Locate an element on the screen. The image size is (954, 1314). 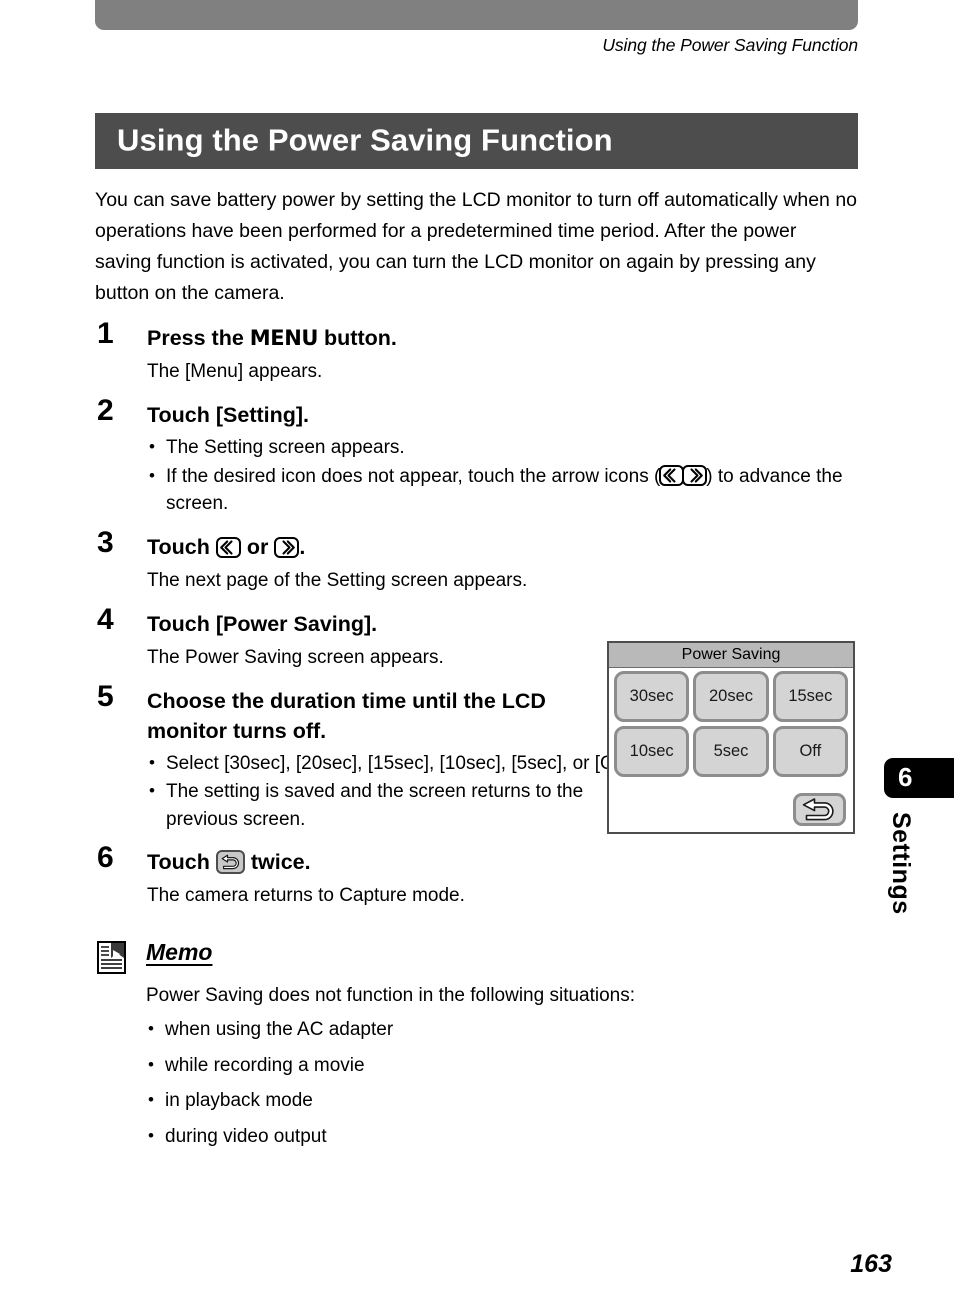
step-heading-text-after: button. is located at coordinates (357, 338).